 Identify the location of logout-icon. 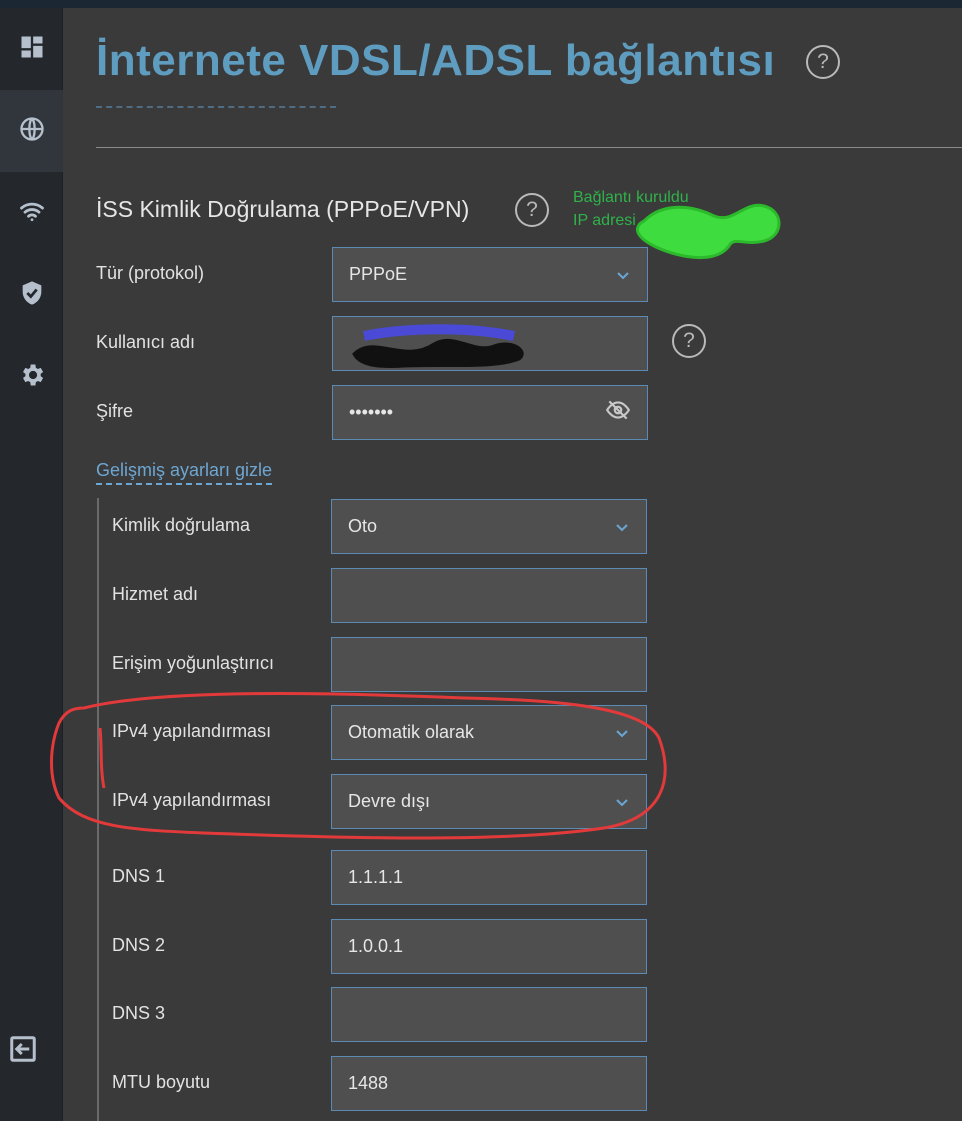
(23, 1052).